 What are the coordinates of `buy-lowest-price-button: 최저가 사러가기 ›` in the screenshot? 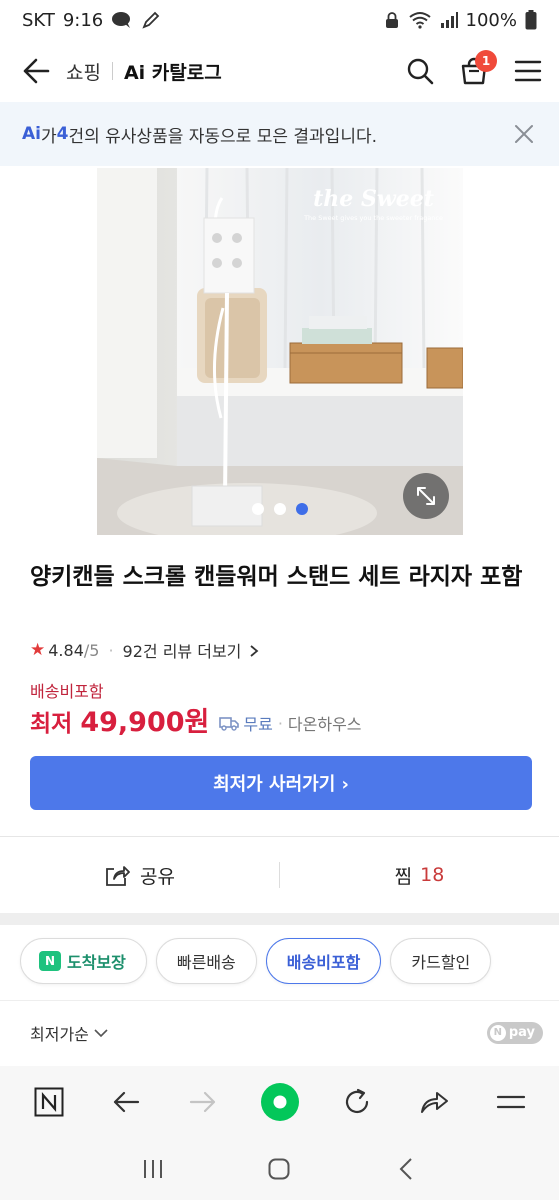 It's located at (281, 783).